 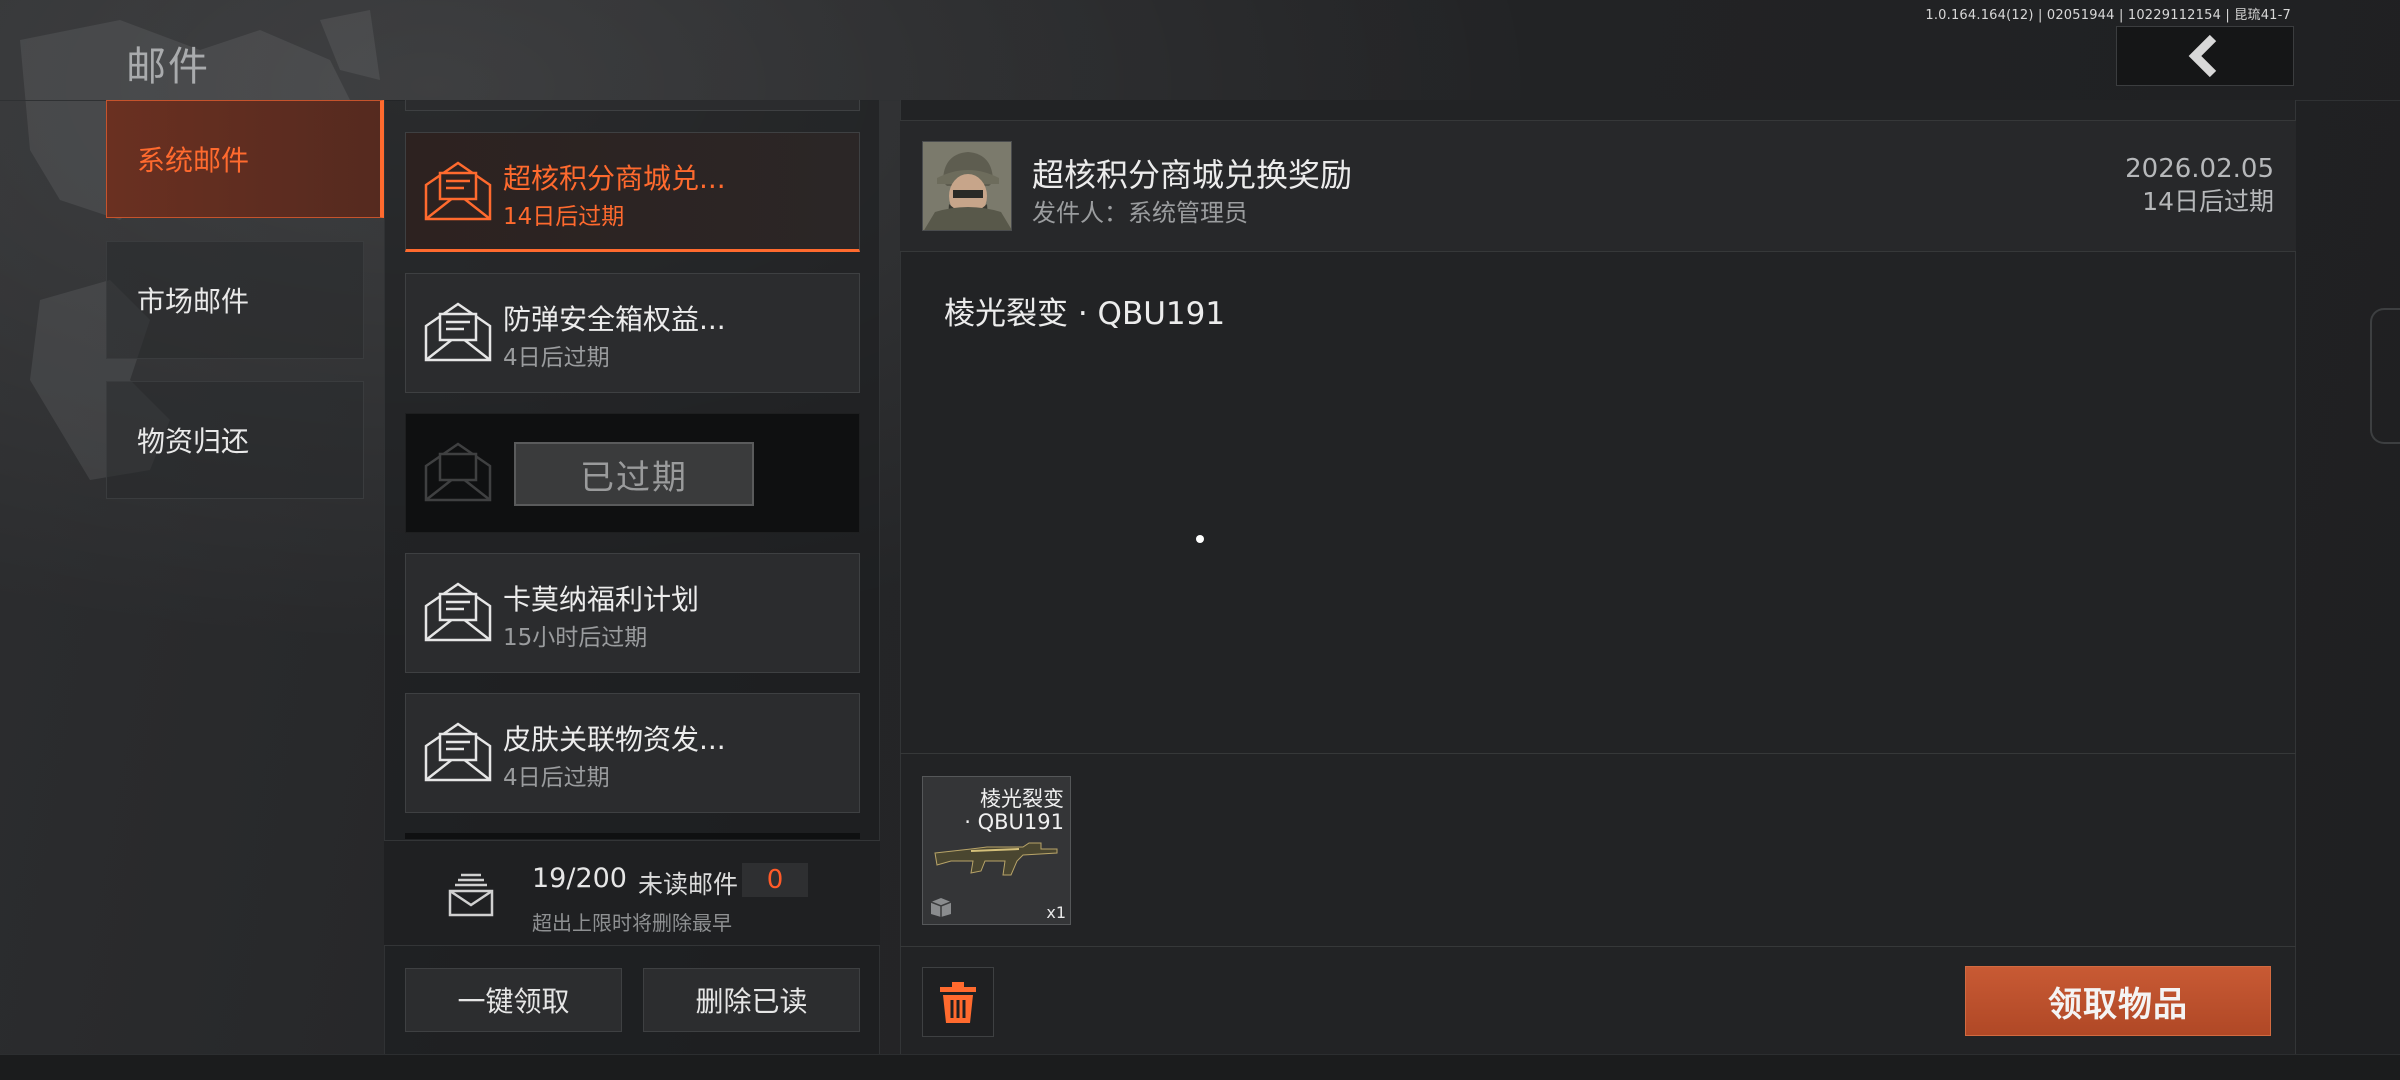 I want to click on cursor-dot, so click(x=1200, y=539).